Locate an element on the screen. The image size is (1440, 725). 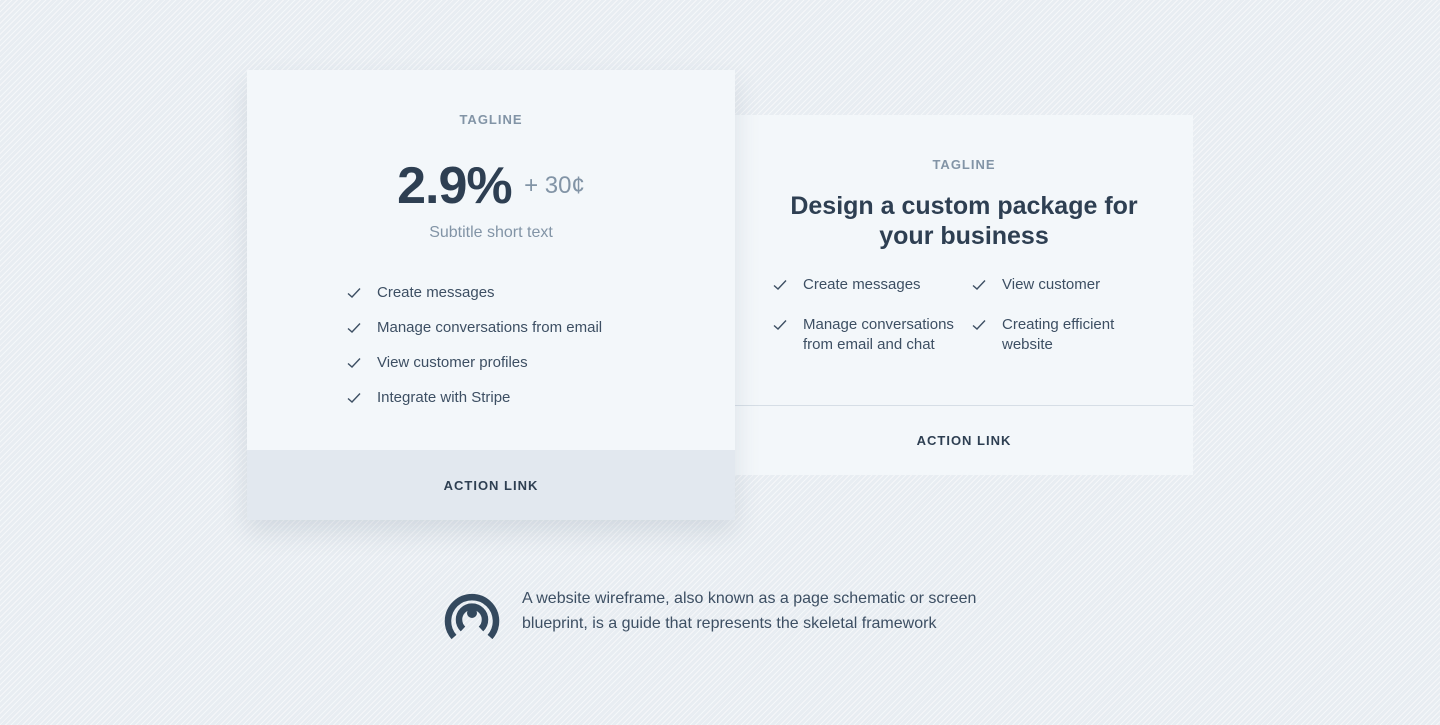
feature-text: View customer is located at coordinates (1051, 284).